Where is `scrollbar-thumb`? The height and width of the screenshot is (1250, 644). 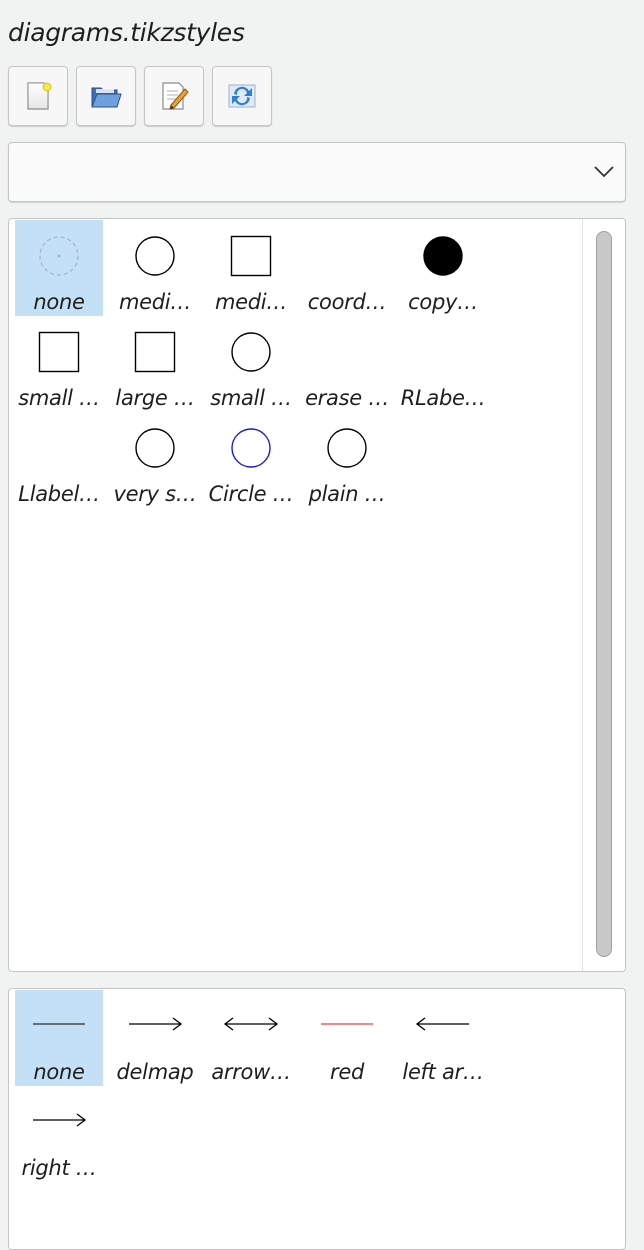 scrollbar-thumb is located at coordinates (604, 594).